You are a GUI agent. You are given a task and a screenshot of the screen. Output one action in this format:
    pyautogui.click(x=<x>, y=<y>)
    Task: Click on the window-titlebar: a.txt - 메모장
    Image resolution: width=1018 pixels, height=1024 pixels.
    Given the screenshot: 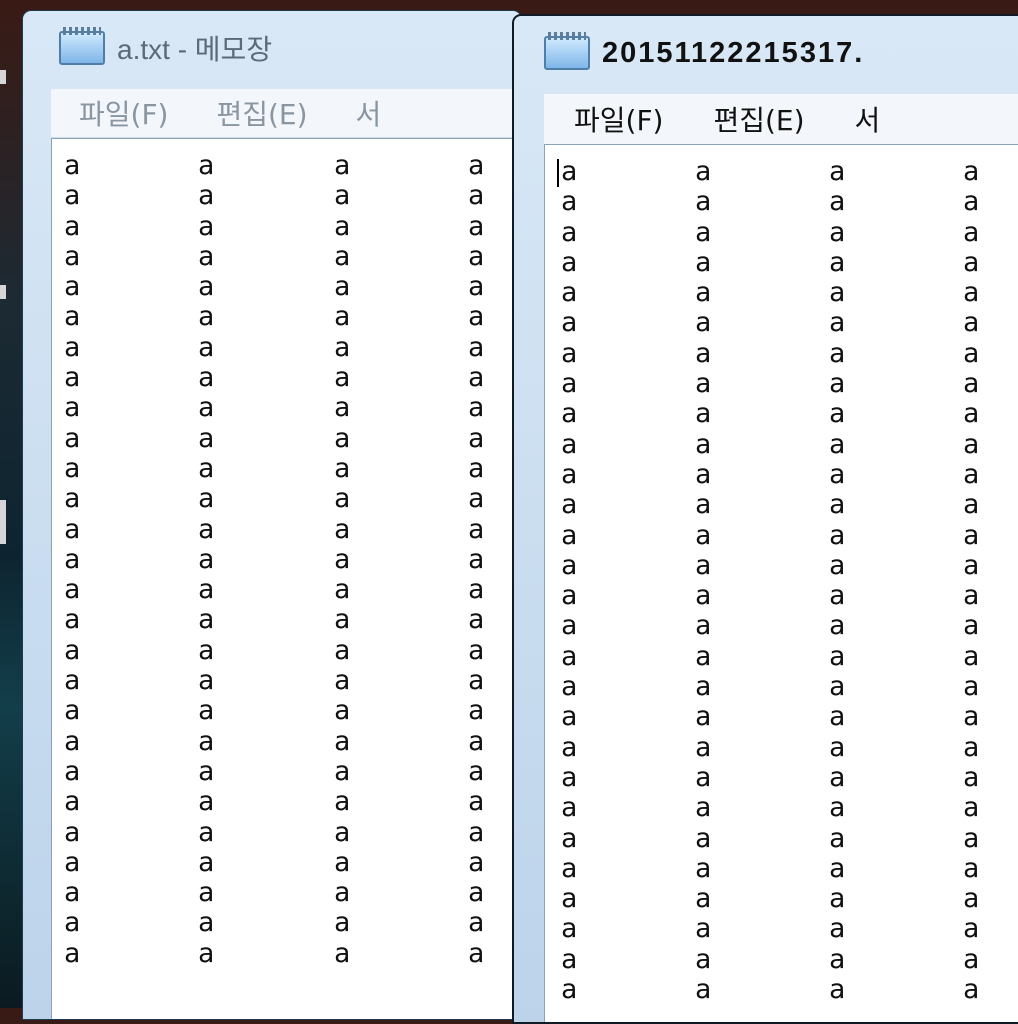 What is the action you would take?
    pyautogui.click(x=272, y=48)
    